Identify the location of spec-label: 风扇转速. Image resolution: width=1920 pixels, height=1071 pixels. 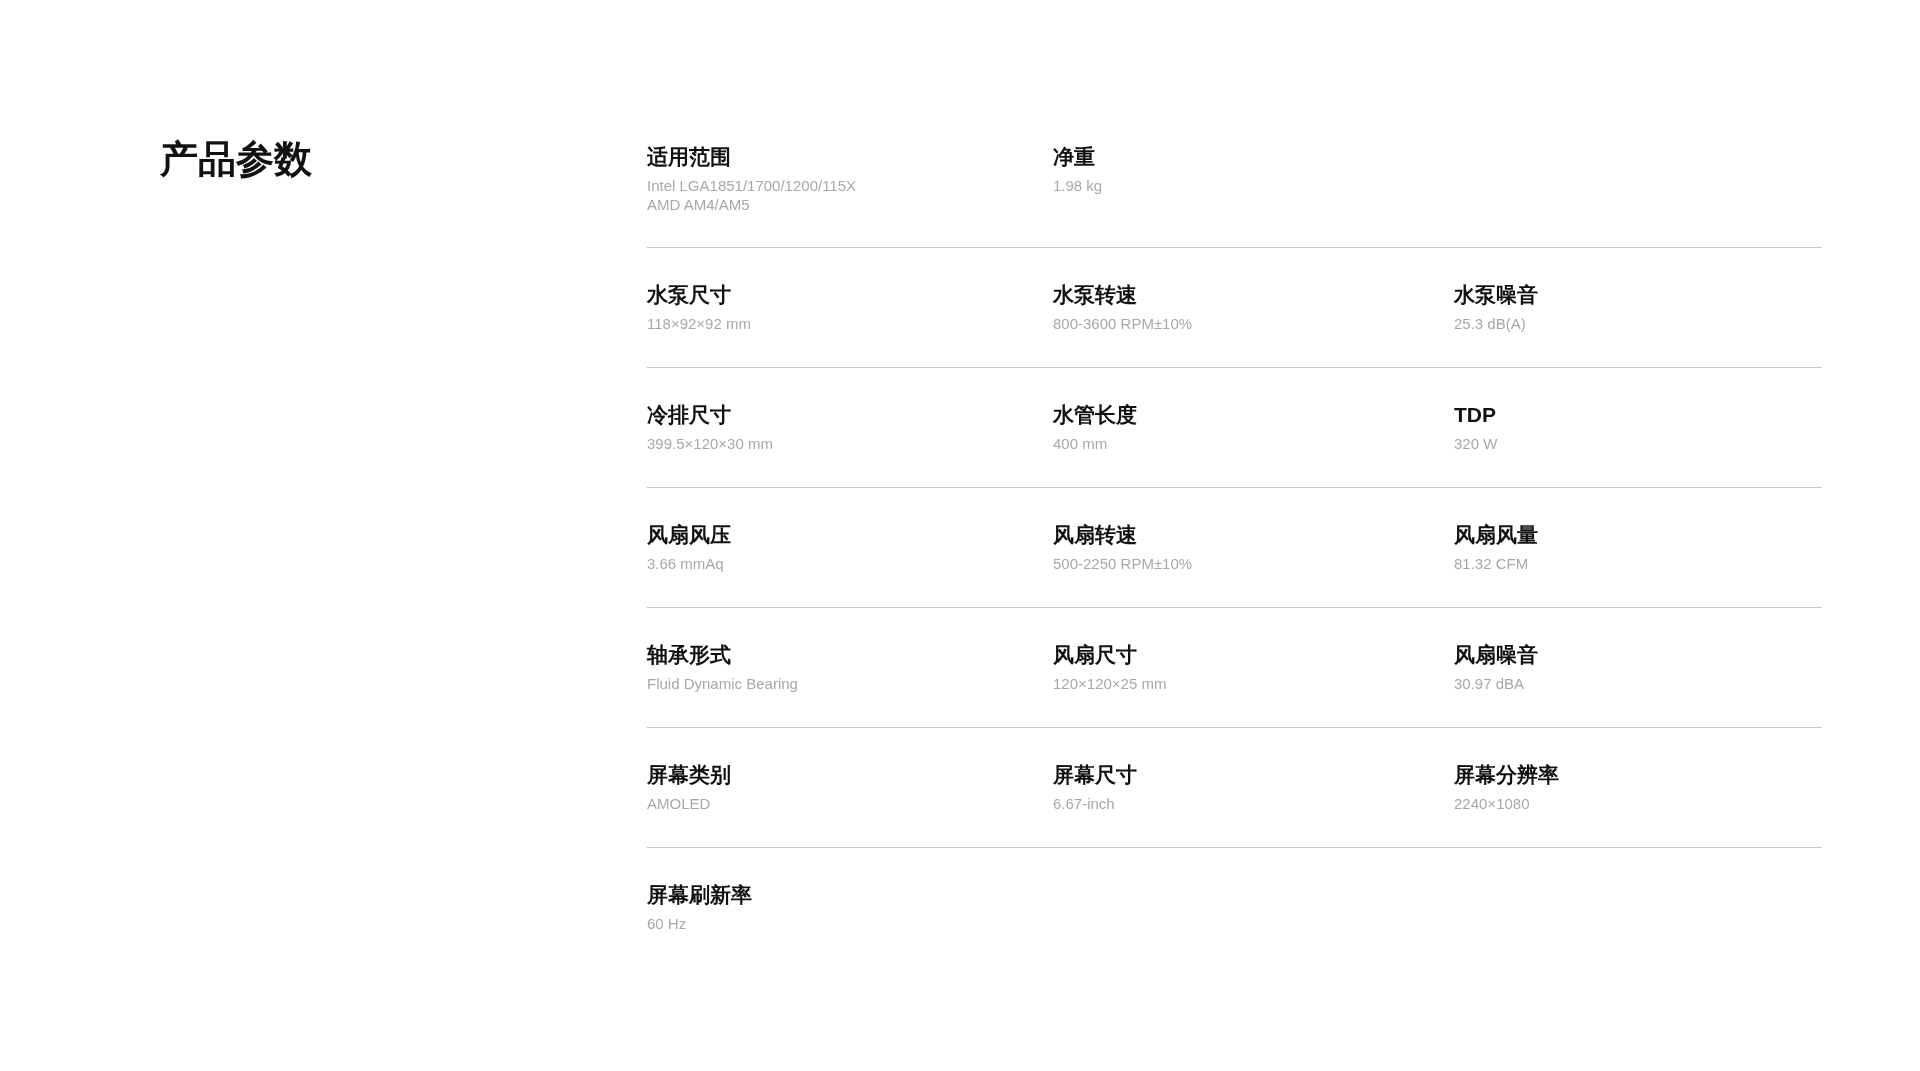
(1095, 535).